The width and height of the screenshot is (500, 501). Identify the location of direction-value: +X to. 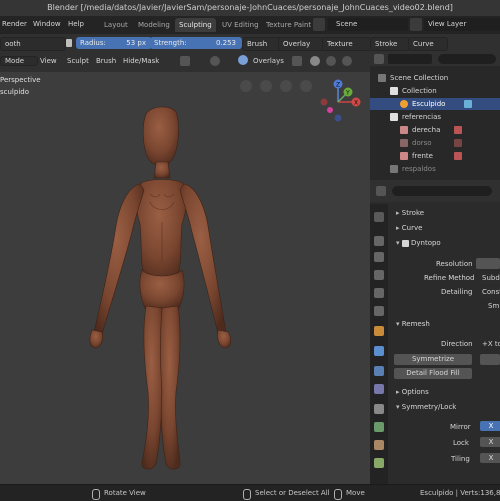
(491, 344).